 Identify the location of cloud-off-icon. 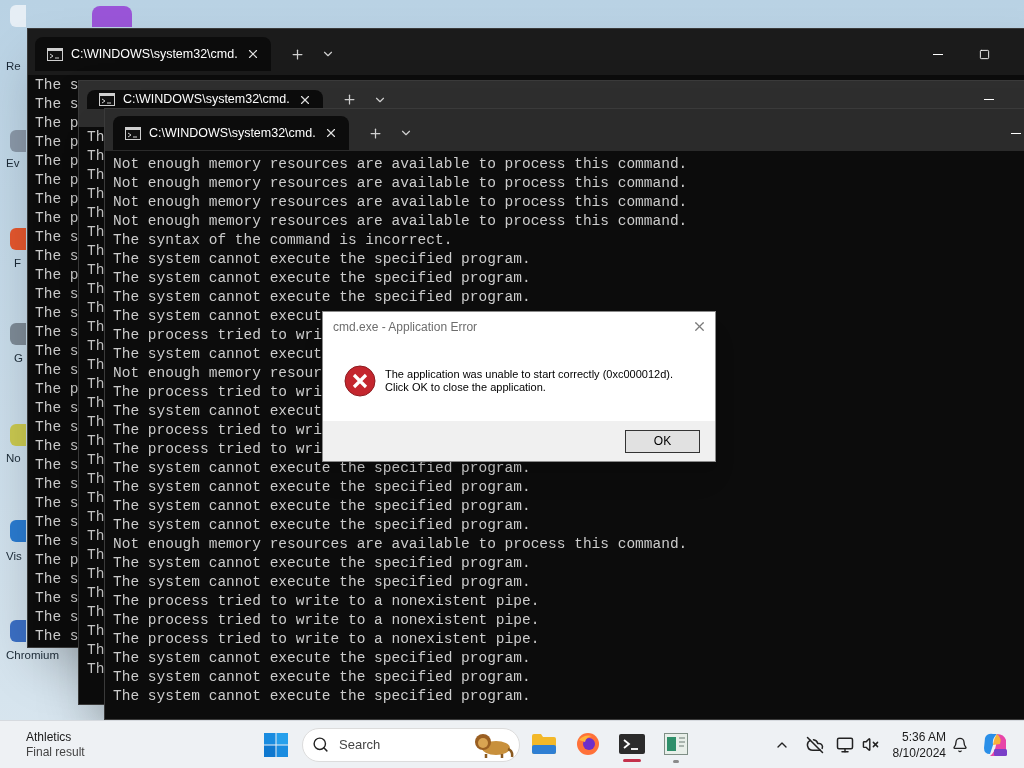
(814, 744).